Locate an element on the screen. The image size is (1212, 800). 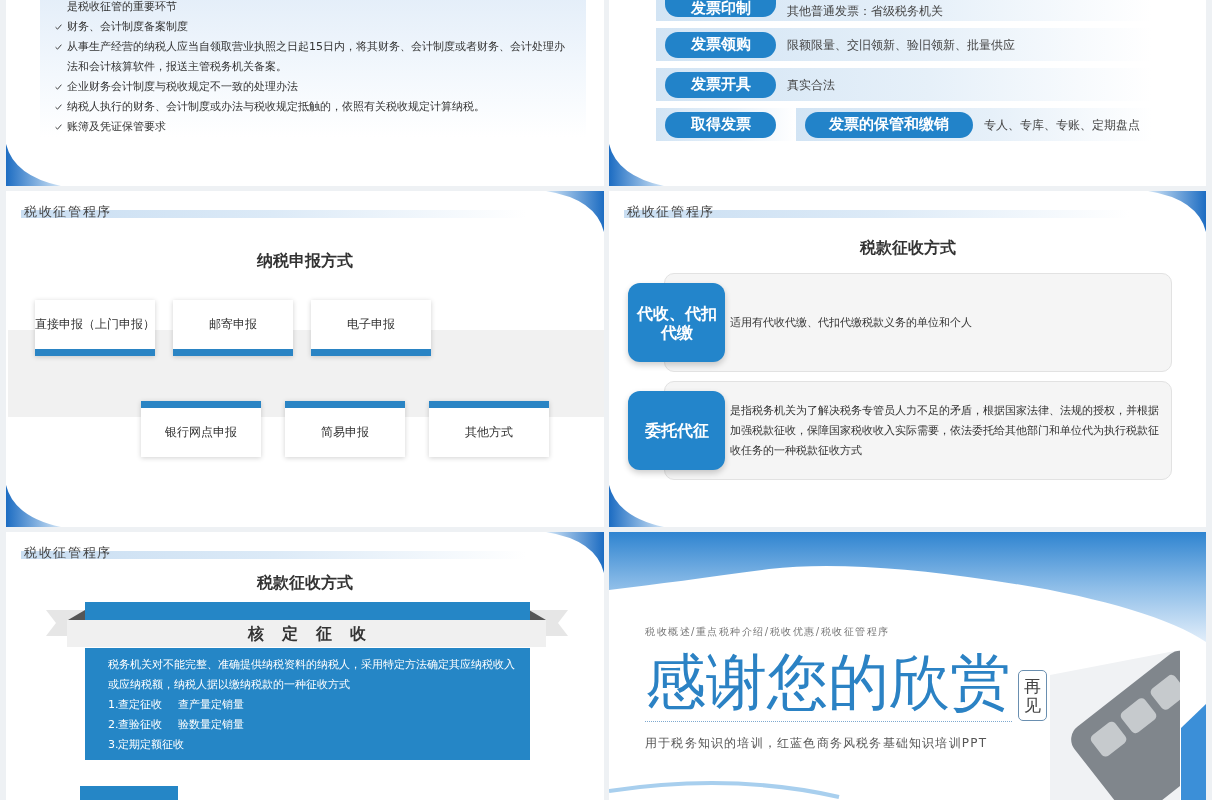
stage-label: 发票领购 is located at coordinates (720, 44).